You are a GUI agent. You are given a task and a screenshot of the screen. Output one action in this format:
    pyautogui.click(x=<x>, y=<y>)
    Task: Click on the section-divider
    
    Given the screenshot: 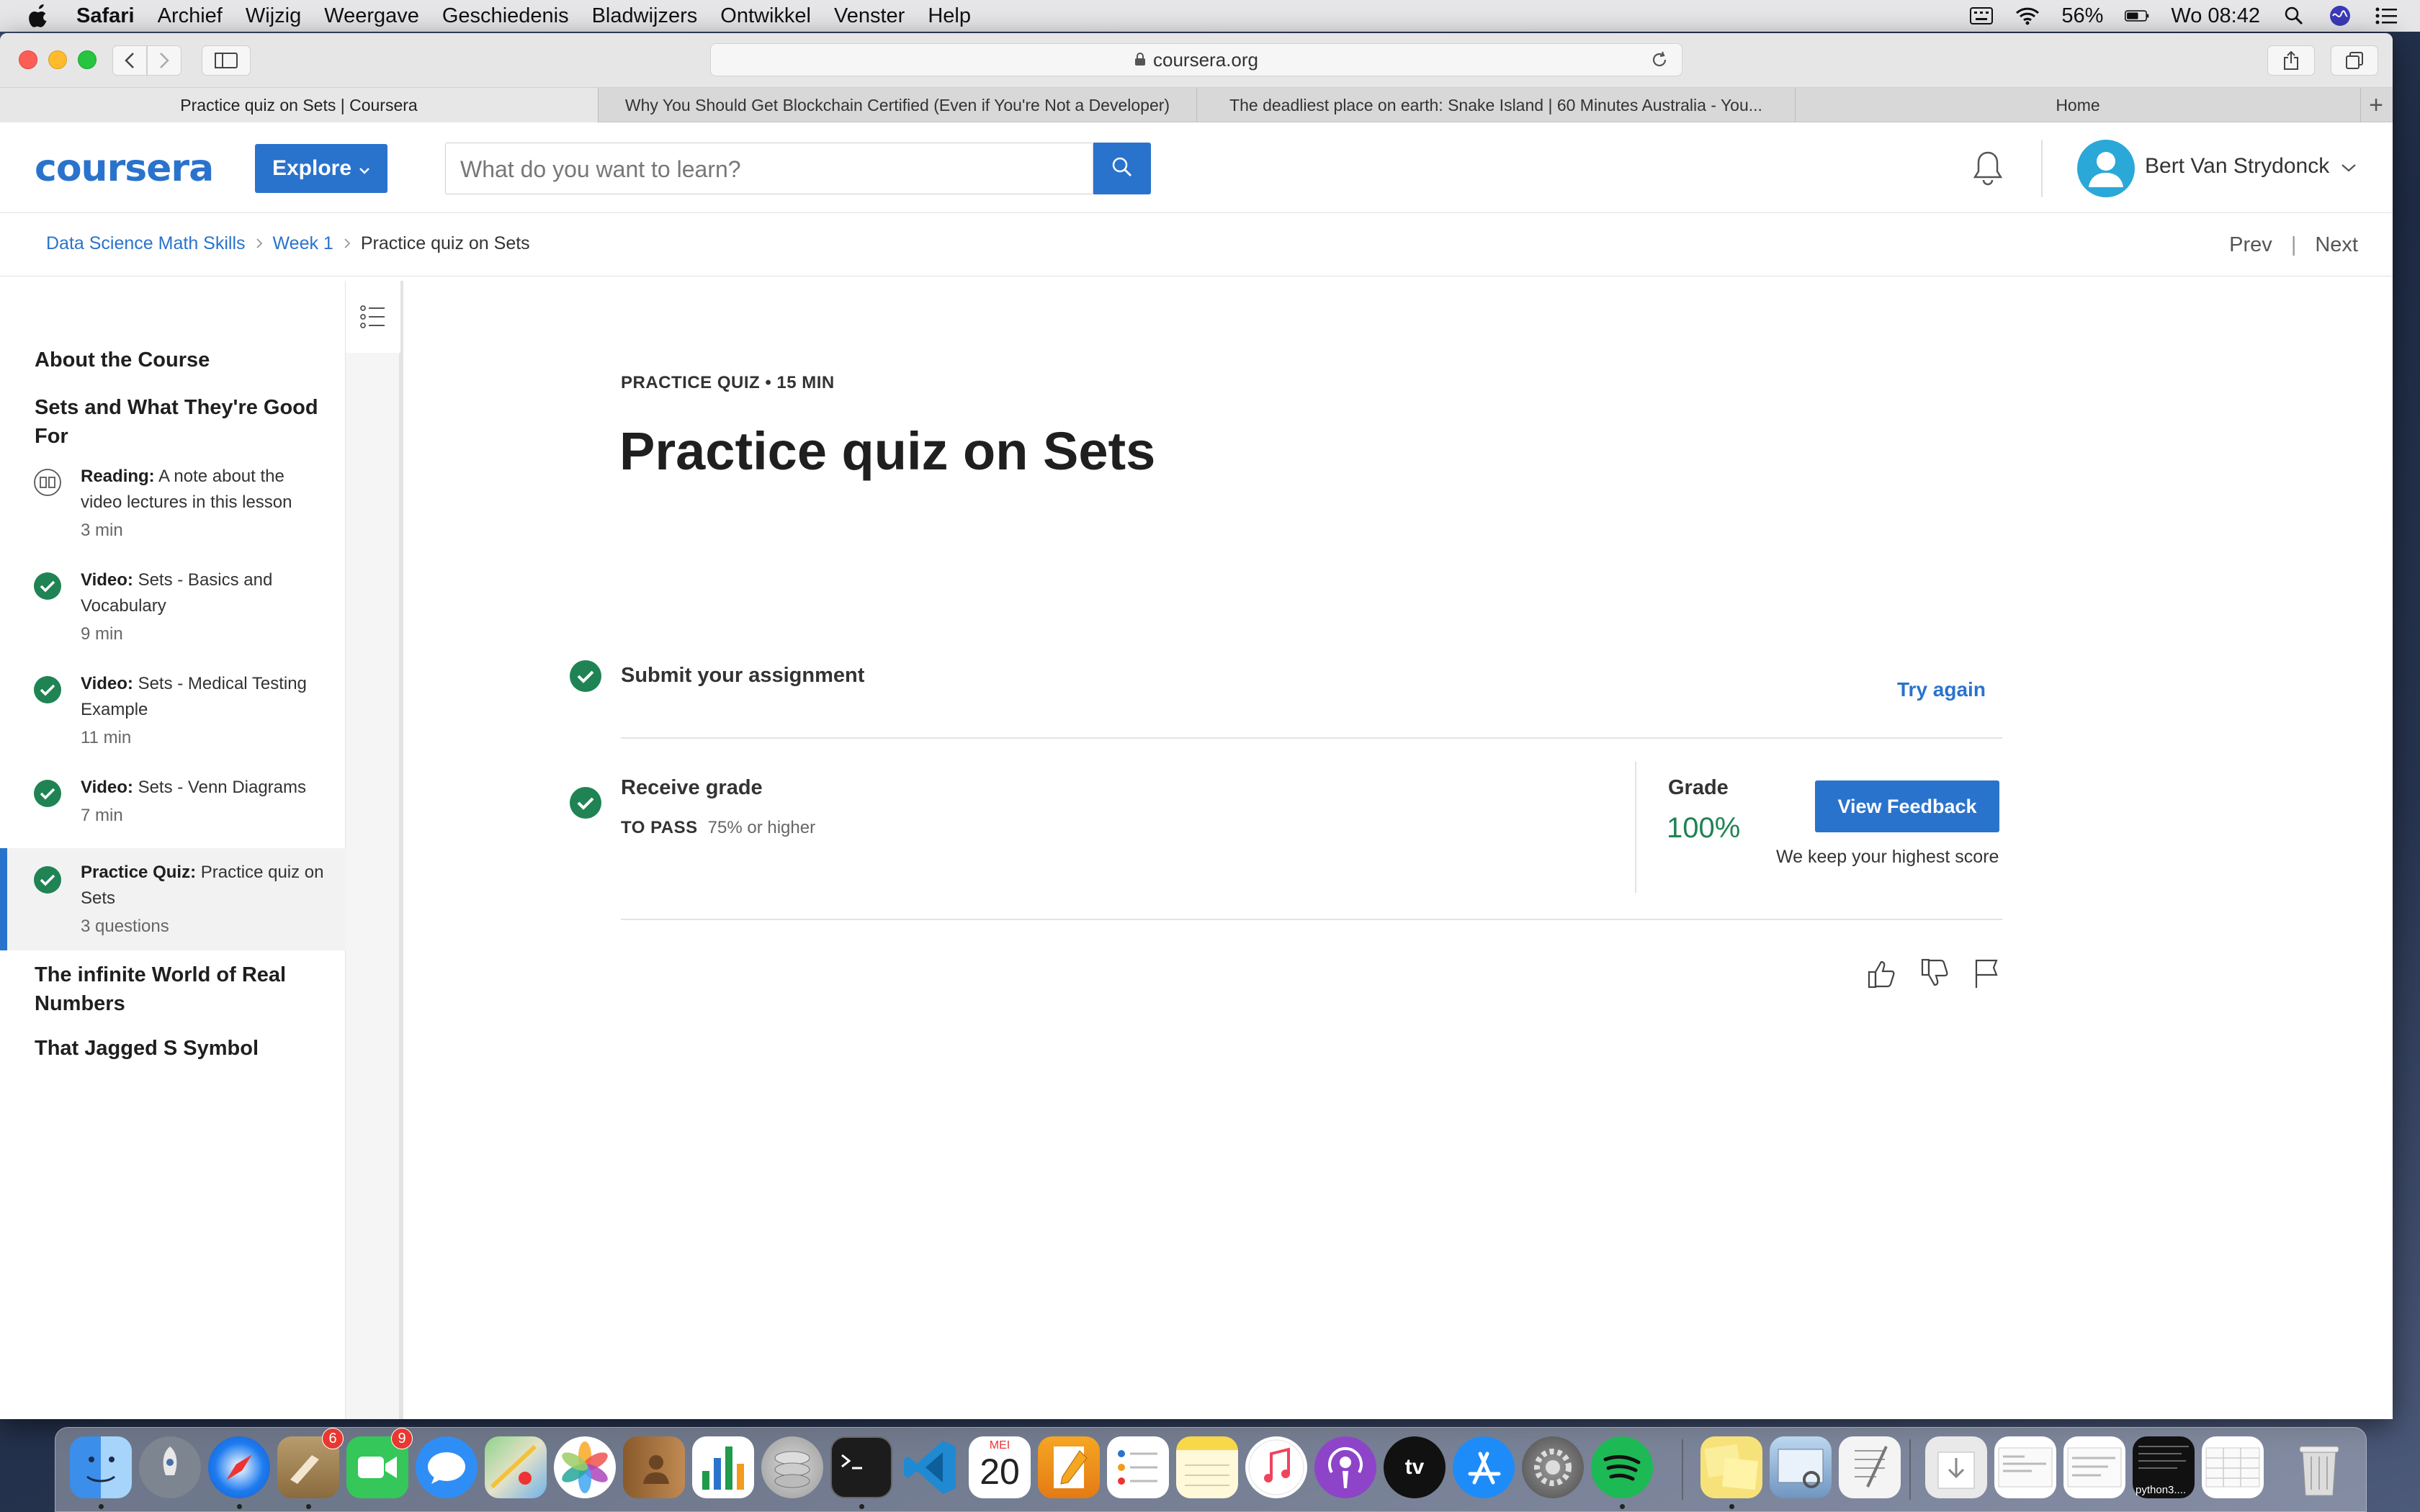 What is the action you would take?
    pyautogui.click(x=1311, y=919)
    